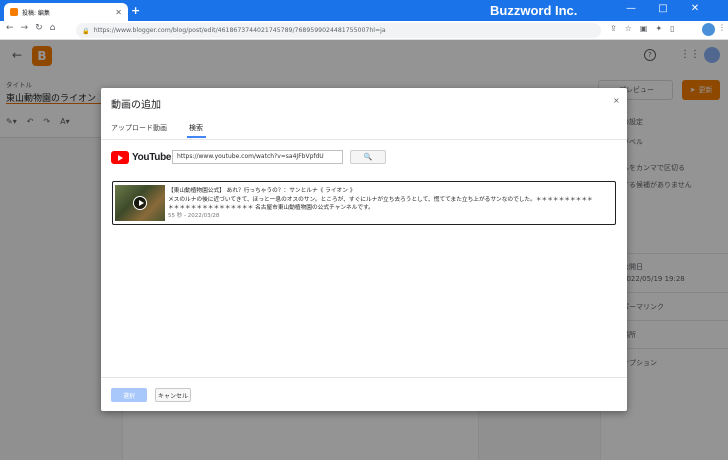  I want to click on minimize-button: —, so click(631, 8).